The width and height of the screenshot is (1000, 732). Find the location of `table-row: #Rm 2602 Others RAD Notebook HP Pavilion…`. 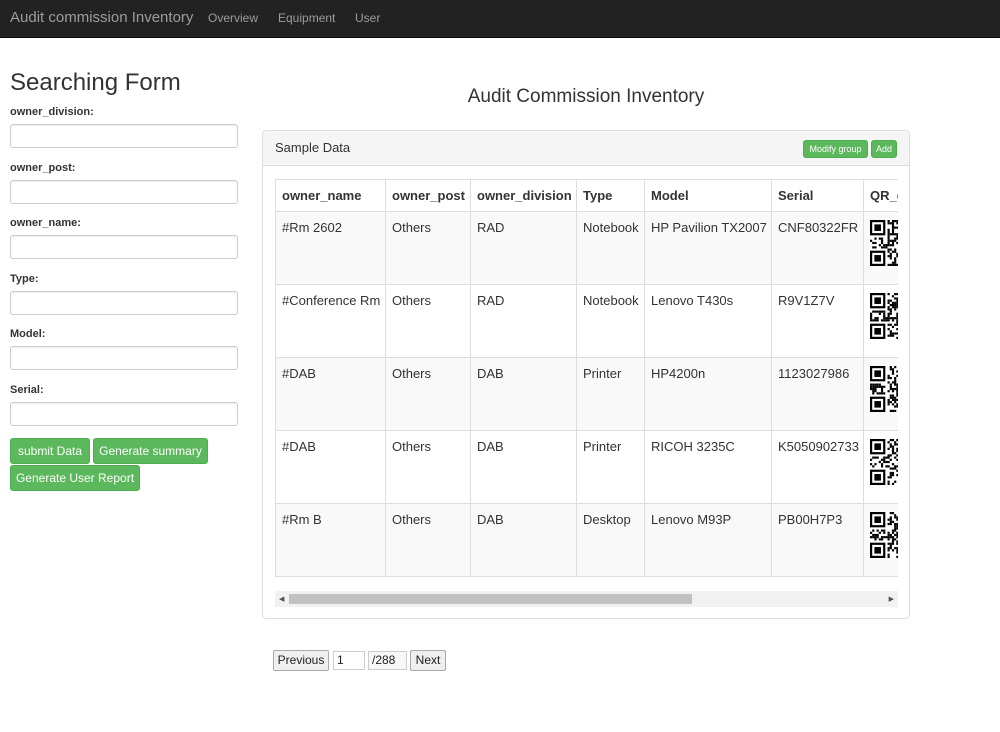

table-row: #Rm 2602 Others RAD Notebook HP Pavilion… is located at coordinates (586, 248).